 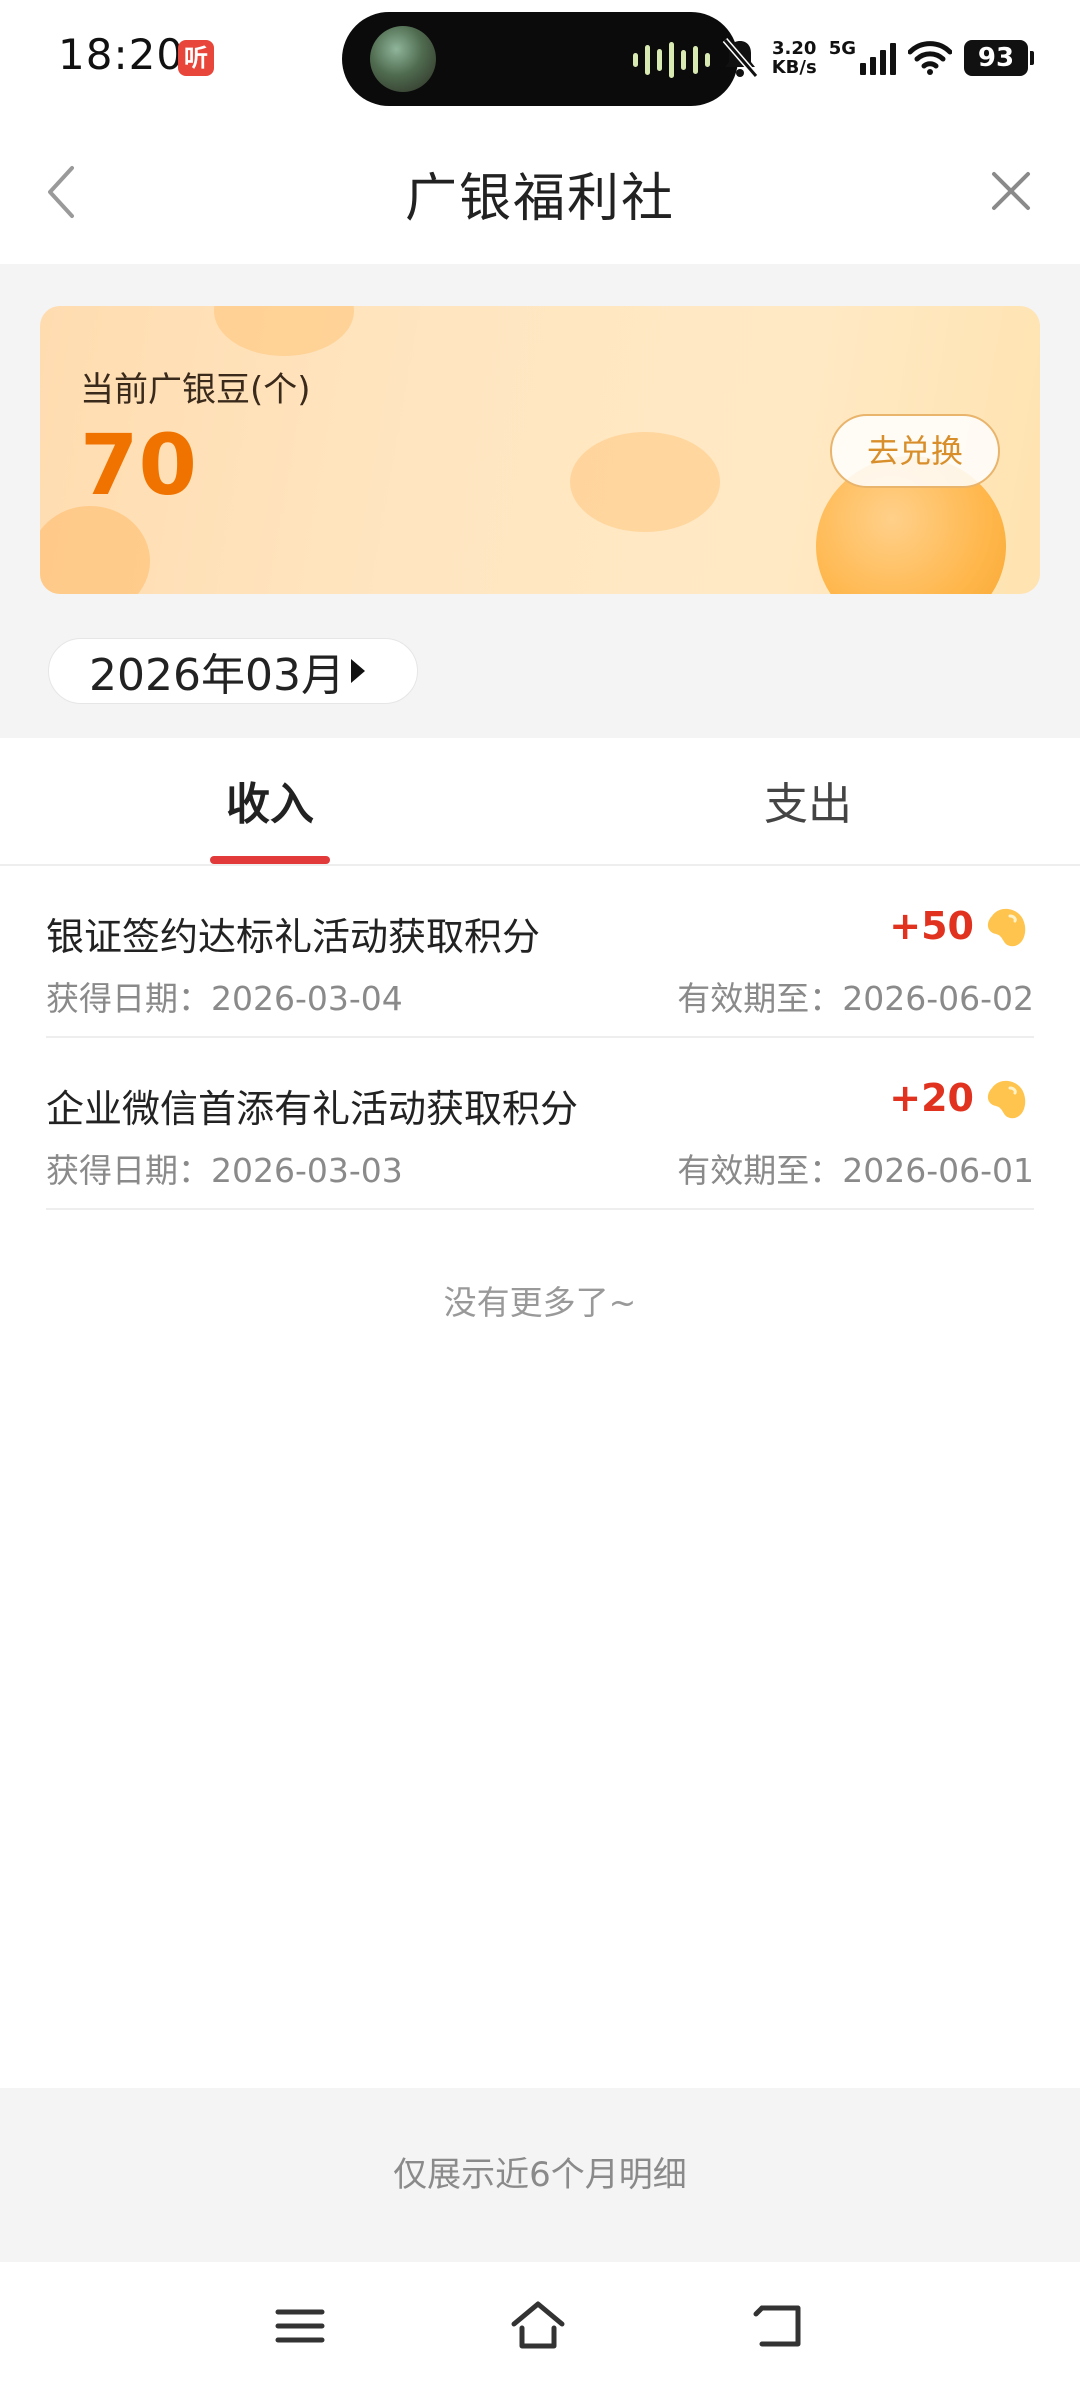 I want to click on month-picker: 2026年03月, so click(x=233, y=671).